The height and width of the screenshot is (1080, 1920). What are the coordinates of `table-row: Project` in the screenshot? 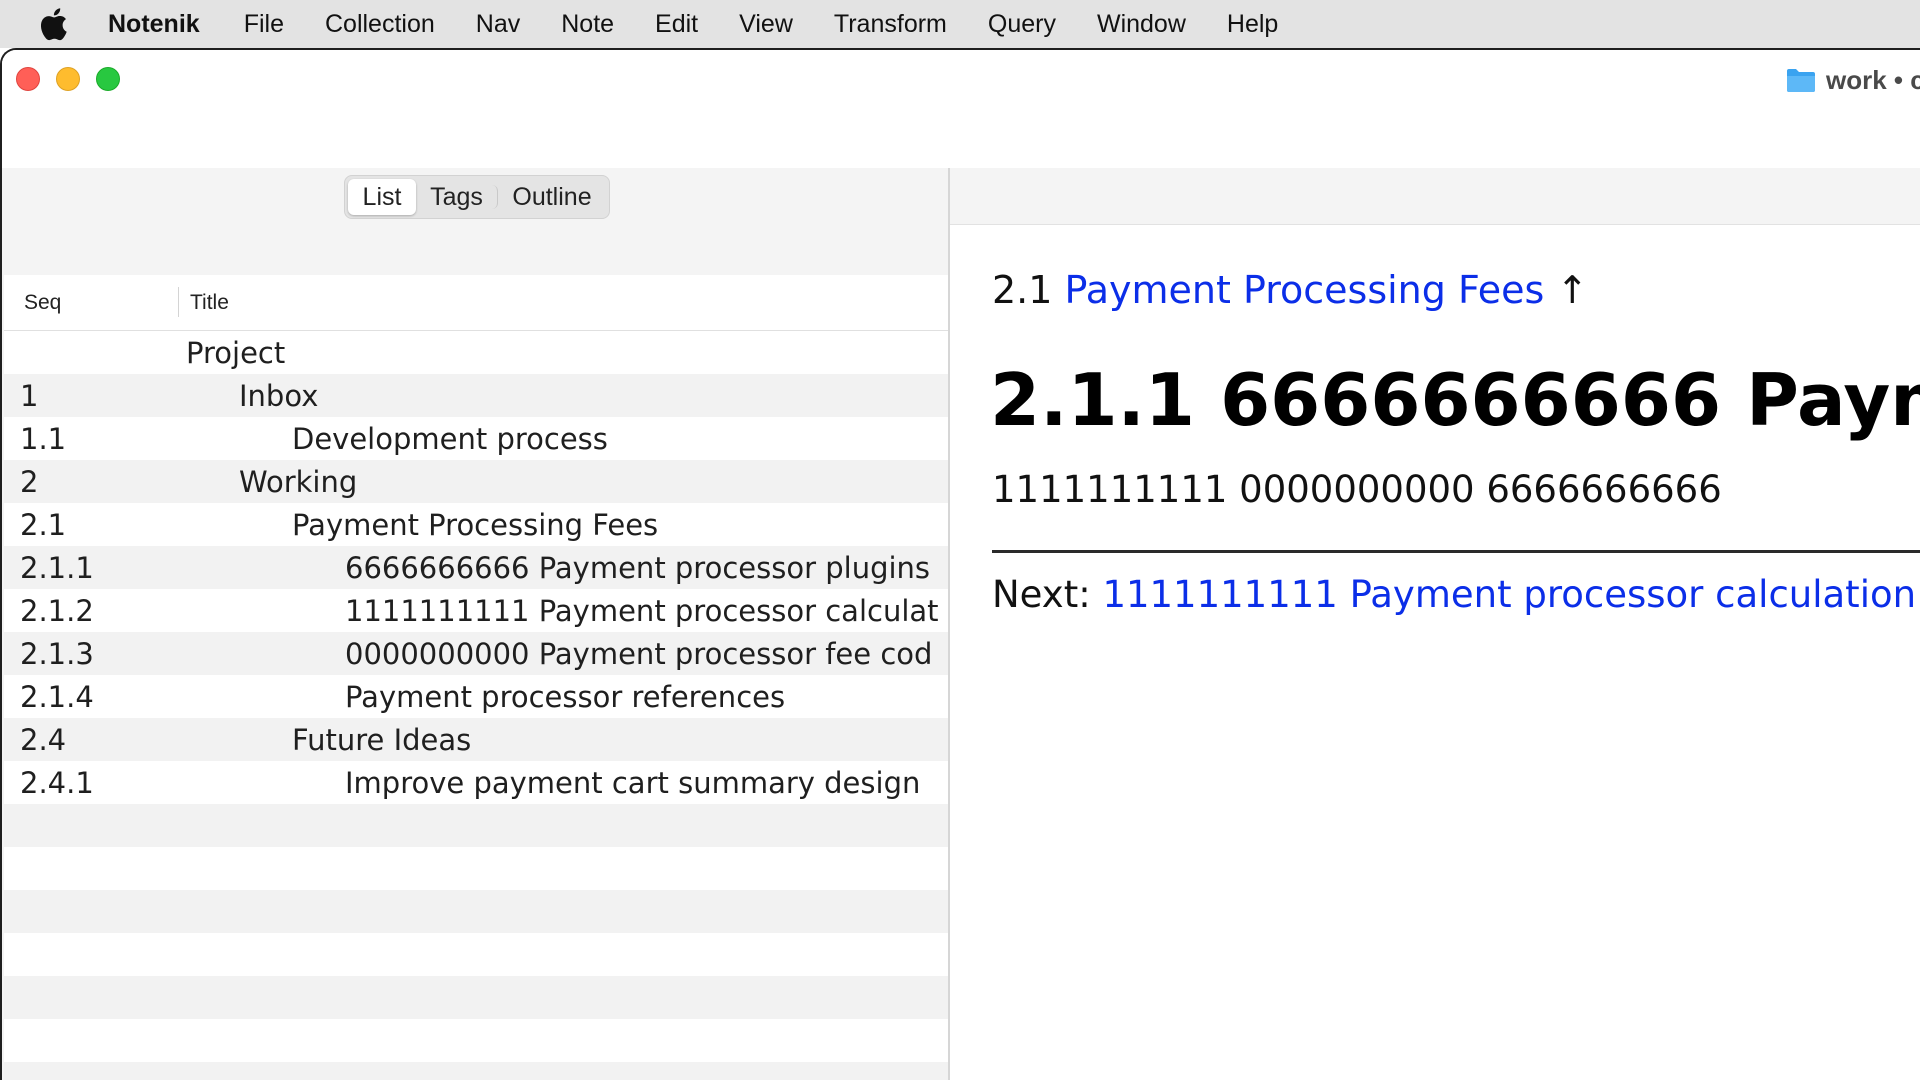 It's located at (476, 352).